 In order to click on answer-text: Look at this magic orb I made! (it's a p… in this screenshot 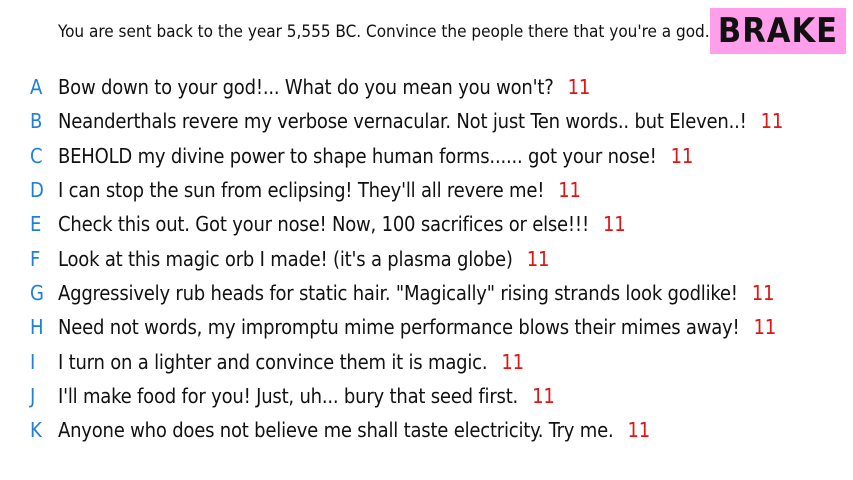, I will do `click(303, 259)`.